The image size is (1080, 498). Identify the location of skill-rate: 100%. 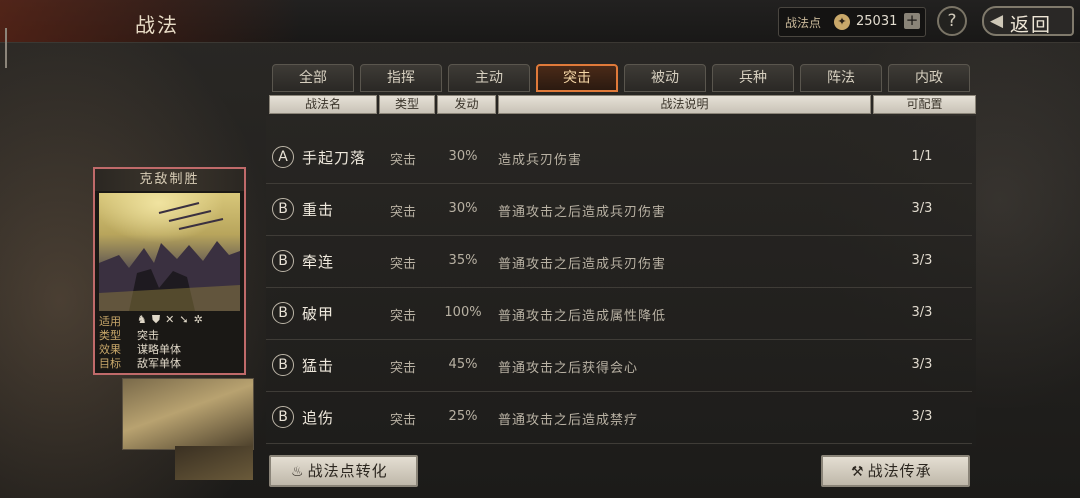
(463, 312).